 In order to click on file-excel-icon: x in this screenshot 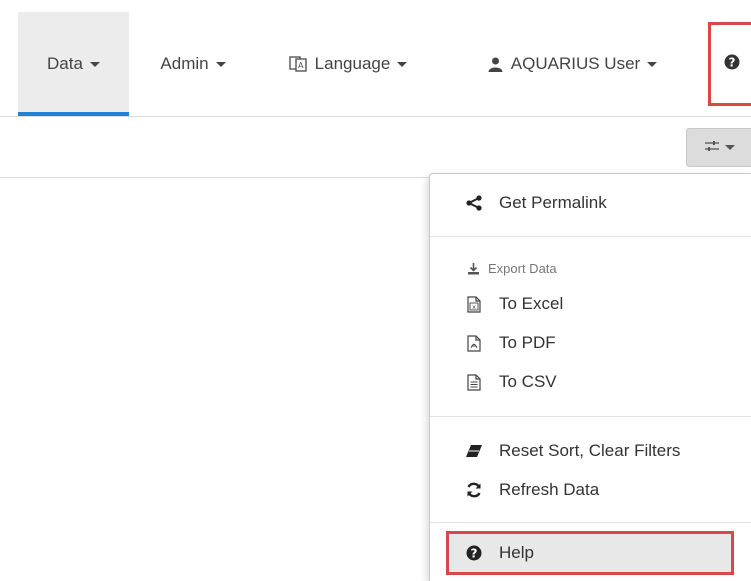, I will do `click(474, 304)`.